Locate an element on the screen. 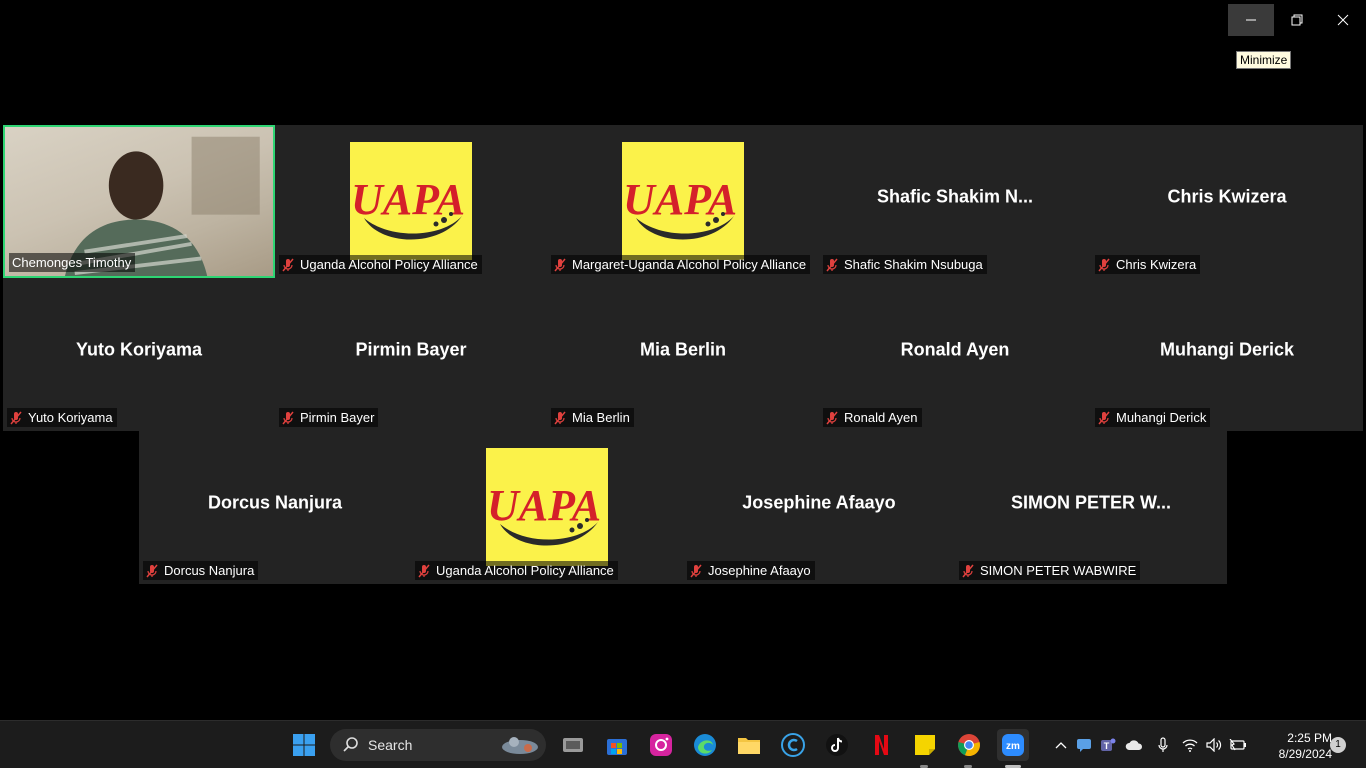 The width and height of the screenshot is (1366, 768). restore-button is located at coordinates (1297, 20).